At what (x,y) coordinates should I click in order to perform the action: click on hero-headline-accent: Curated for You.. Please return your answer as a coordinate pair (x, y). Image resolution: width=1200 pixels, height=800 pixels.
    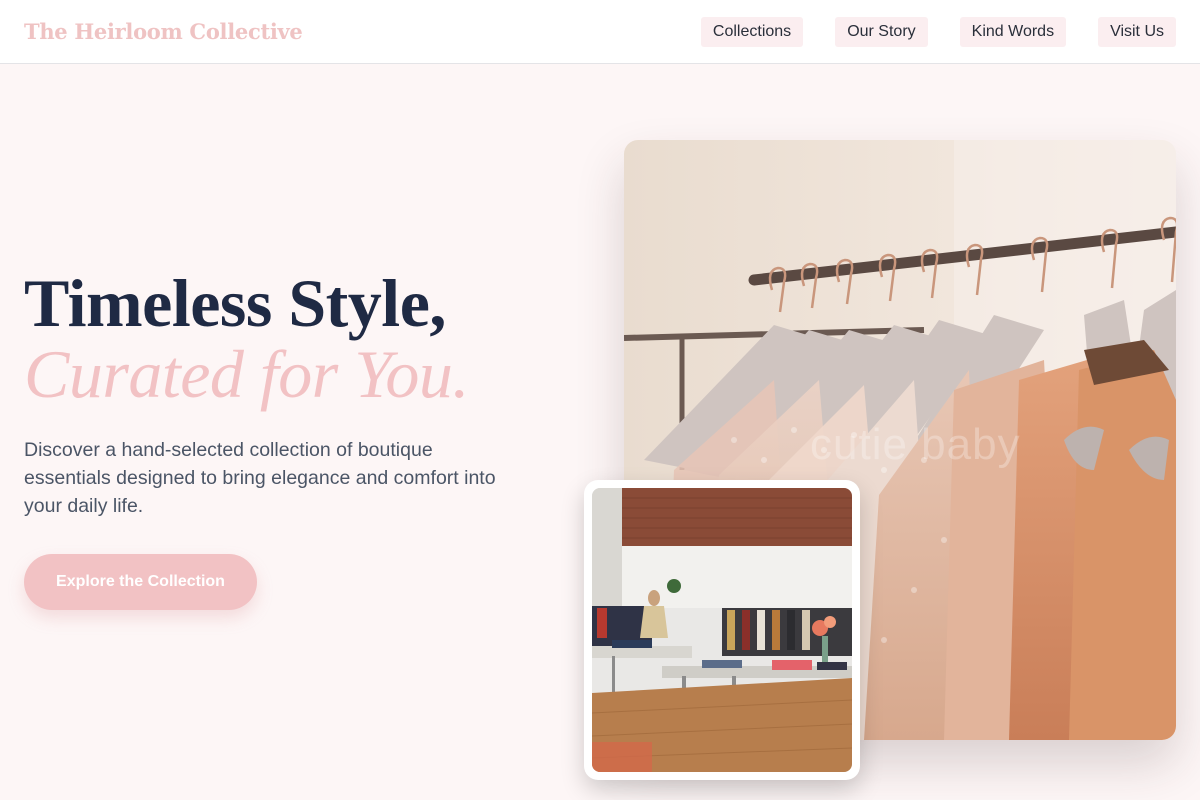
    Looking at the image, I should click on (246, 374).